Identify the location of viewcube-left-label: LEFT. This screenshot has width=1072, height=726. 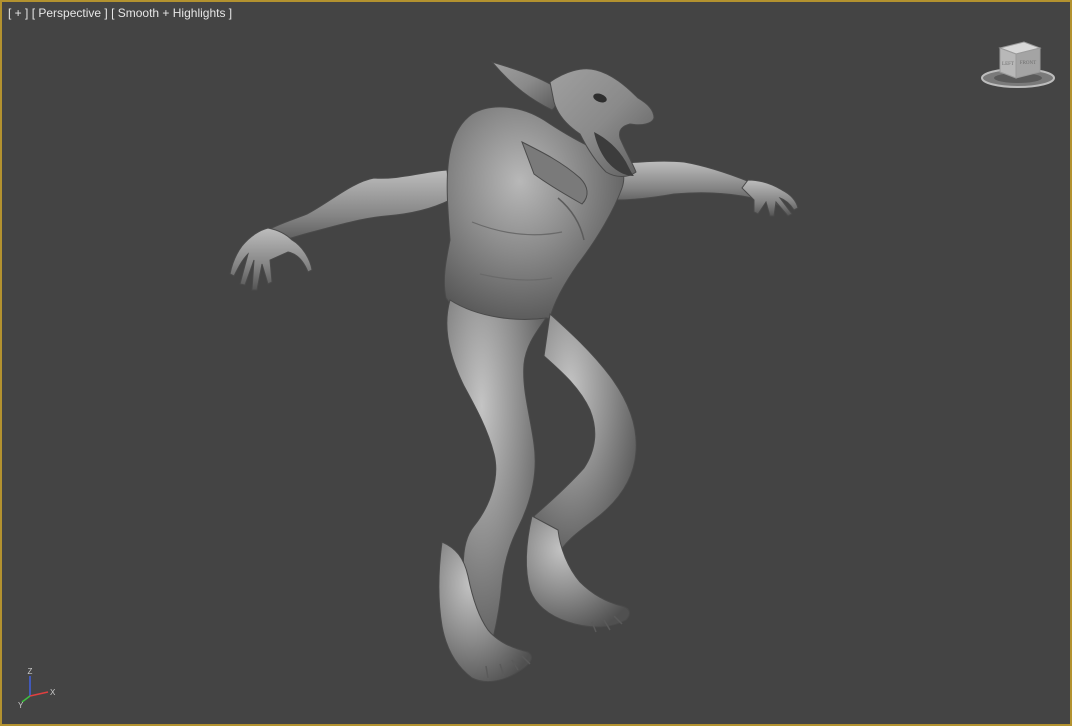
(1008, 64).